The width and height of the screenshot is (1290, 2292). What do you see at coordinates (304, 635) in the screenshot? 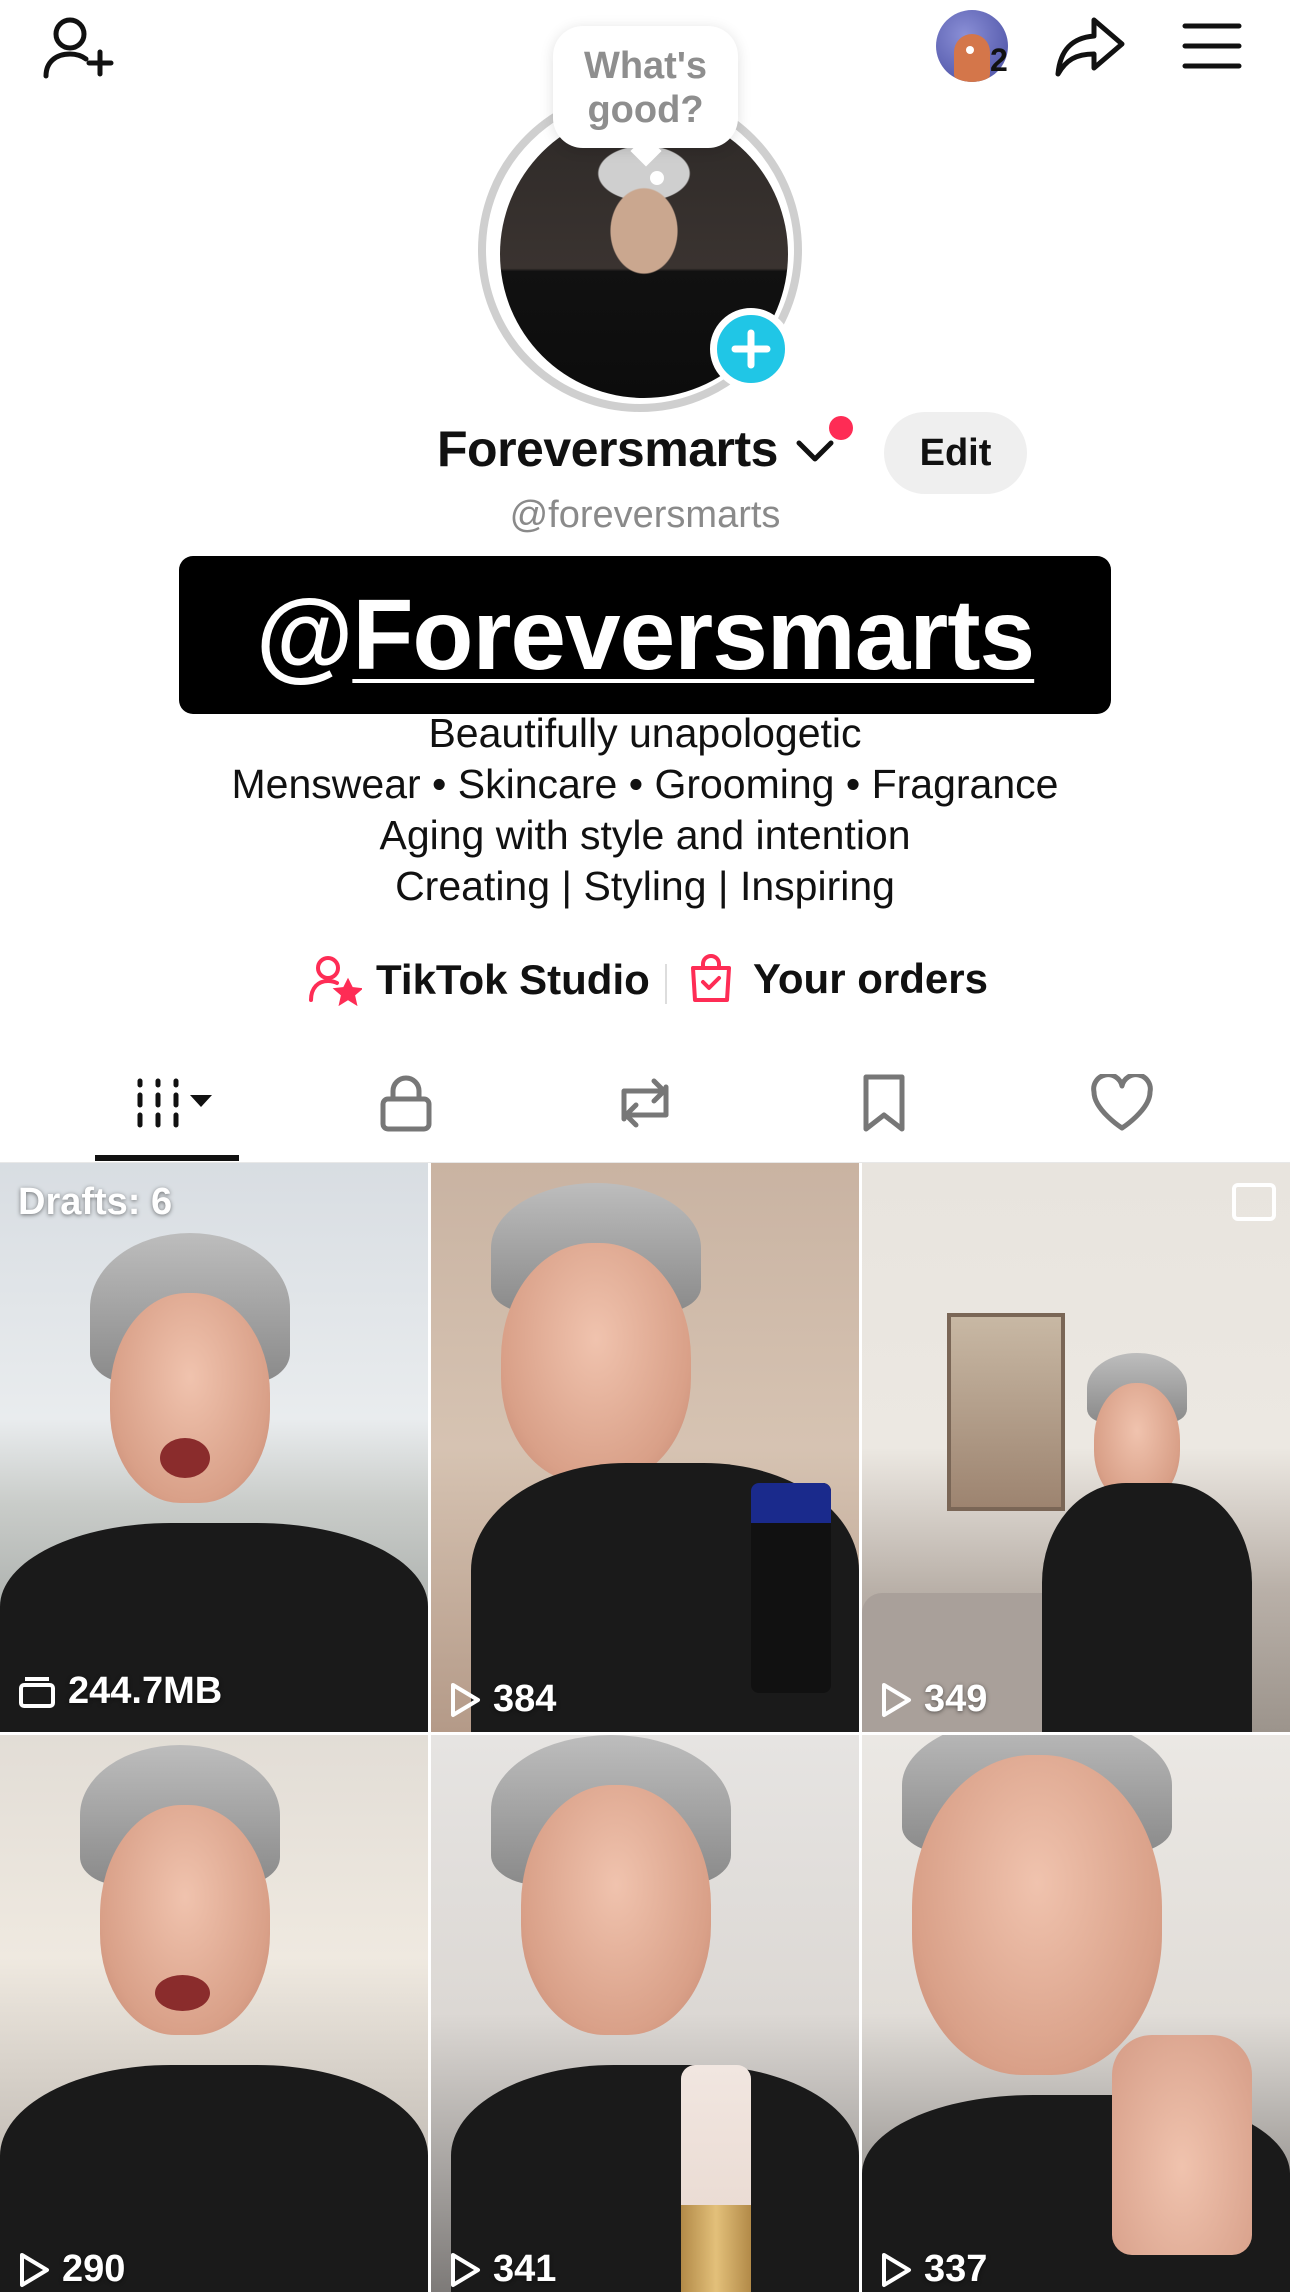
I see `banner-at: @` at bounding box center [304, 635].